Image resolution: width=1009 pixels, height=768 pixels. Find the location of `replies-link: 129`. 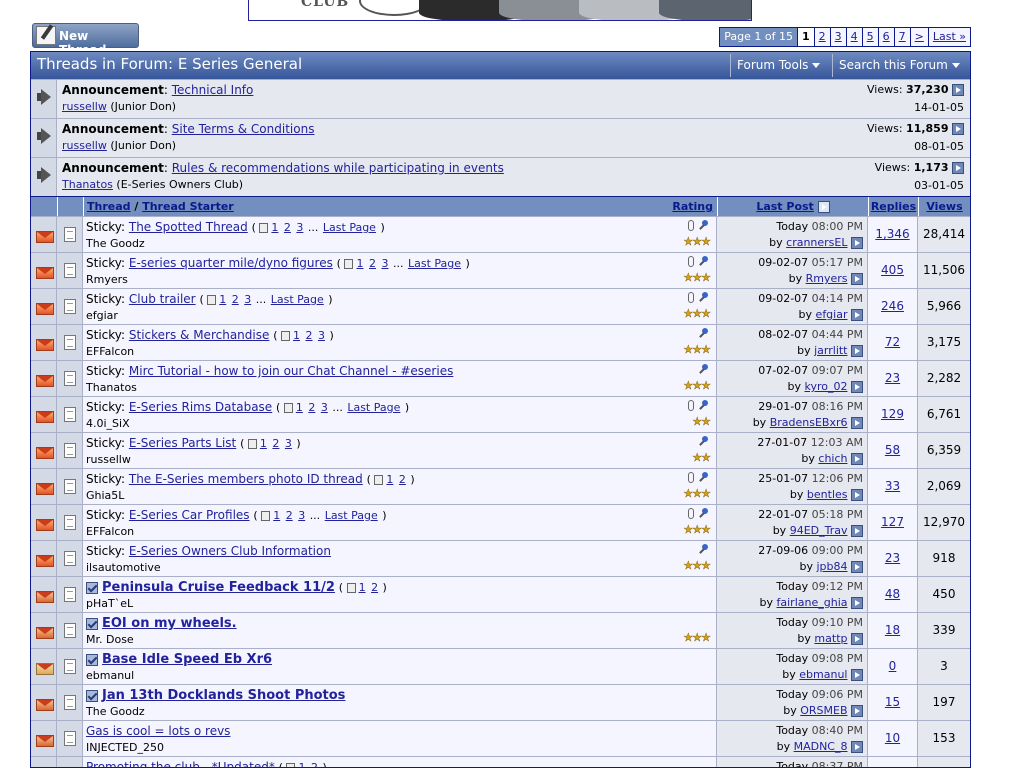

replies-link: 129 is located at coordinates (892, 414).